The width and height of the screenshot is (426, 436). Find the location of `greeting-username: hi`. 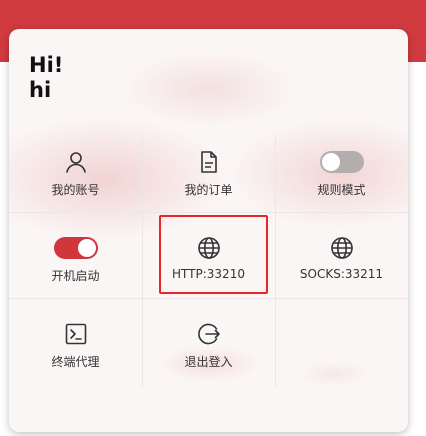

greeting-username: hi is located at coordinates (40, 90).